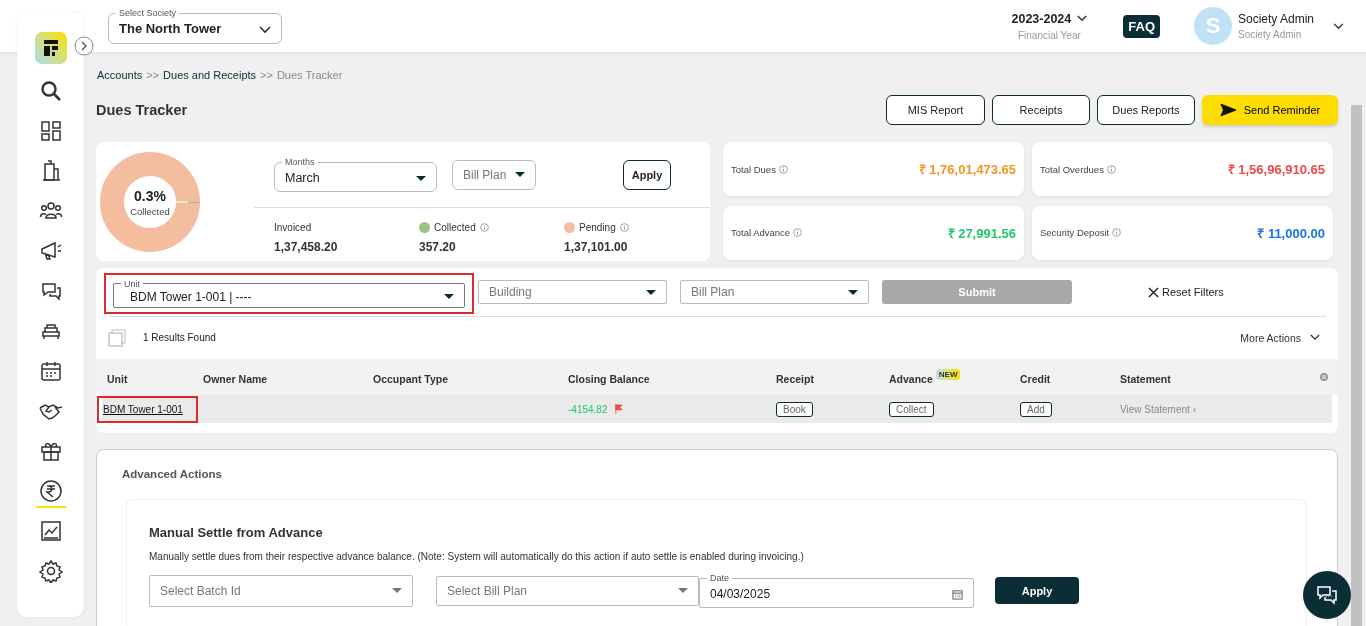 The width and height of the screenshot is (1366, 626). What do you see at coordinates (981, 233) in the screenshot?
I see `total-amount: ₹ 27,991.56` at bounding box center [981, 233].